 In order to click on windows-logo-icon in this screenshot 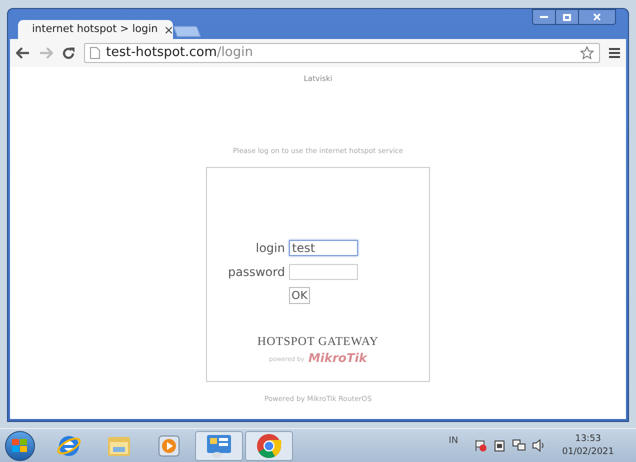, I will do `click(20, 445)`.